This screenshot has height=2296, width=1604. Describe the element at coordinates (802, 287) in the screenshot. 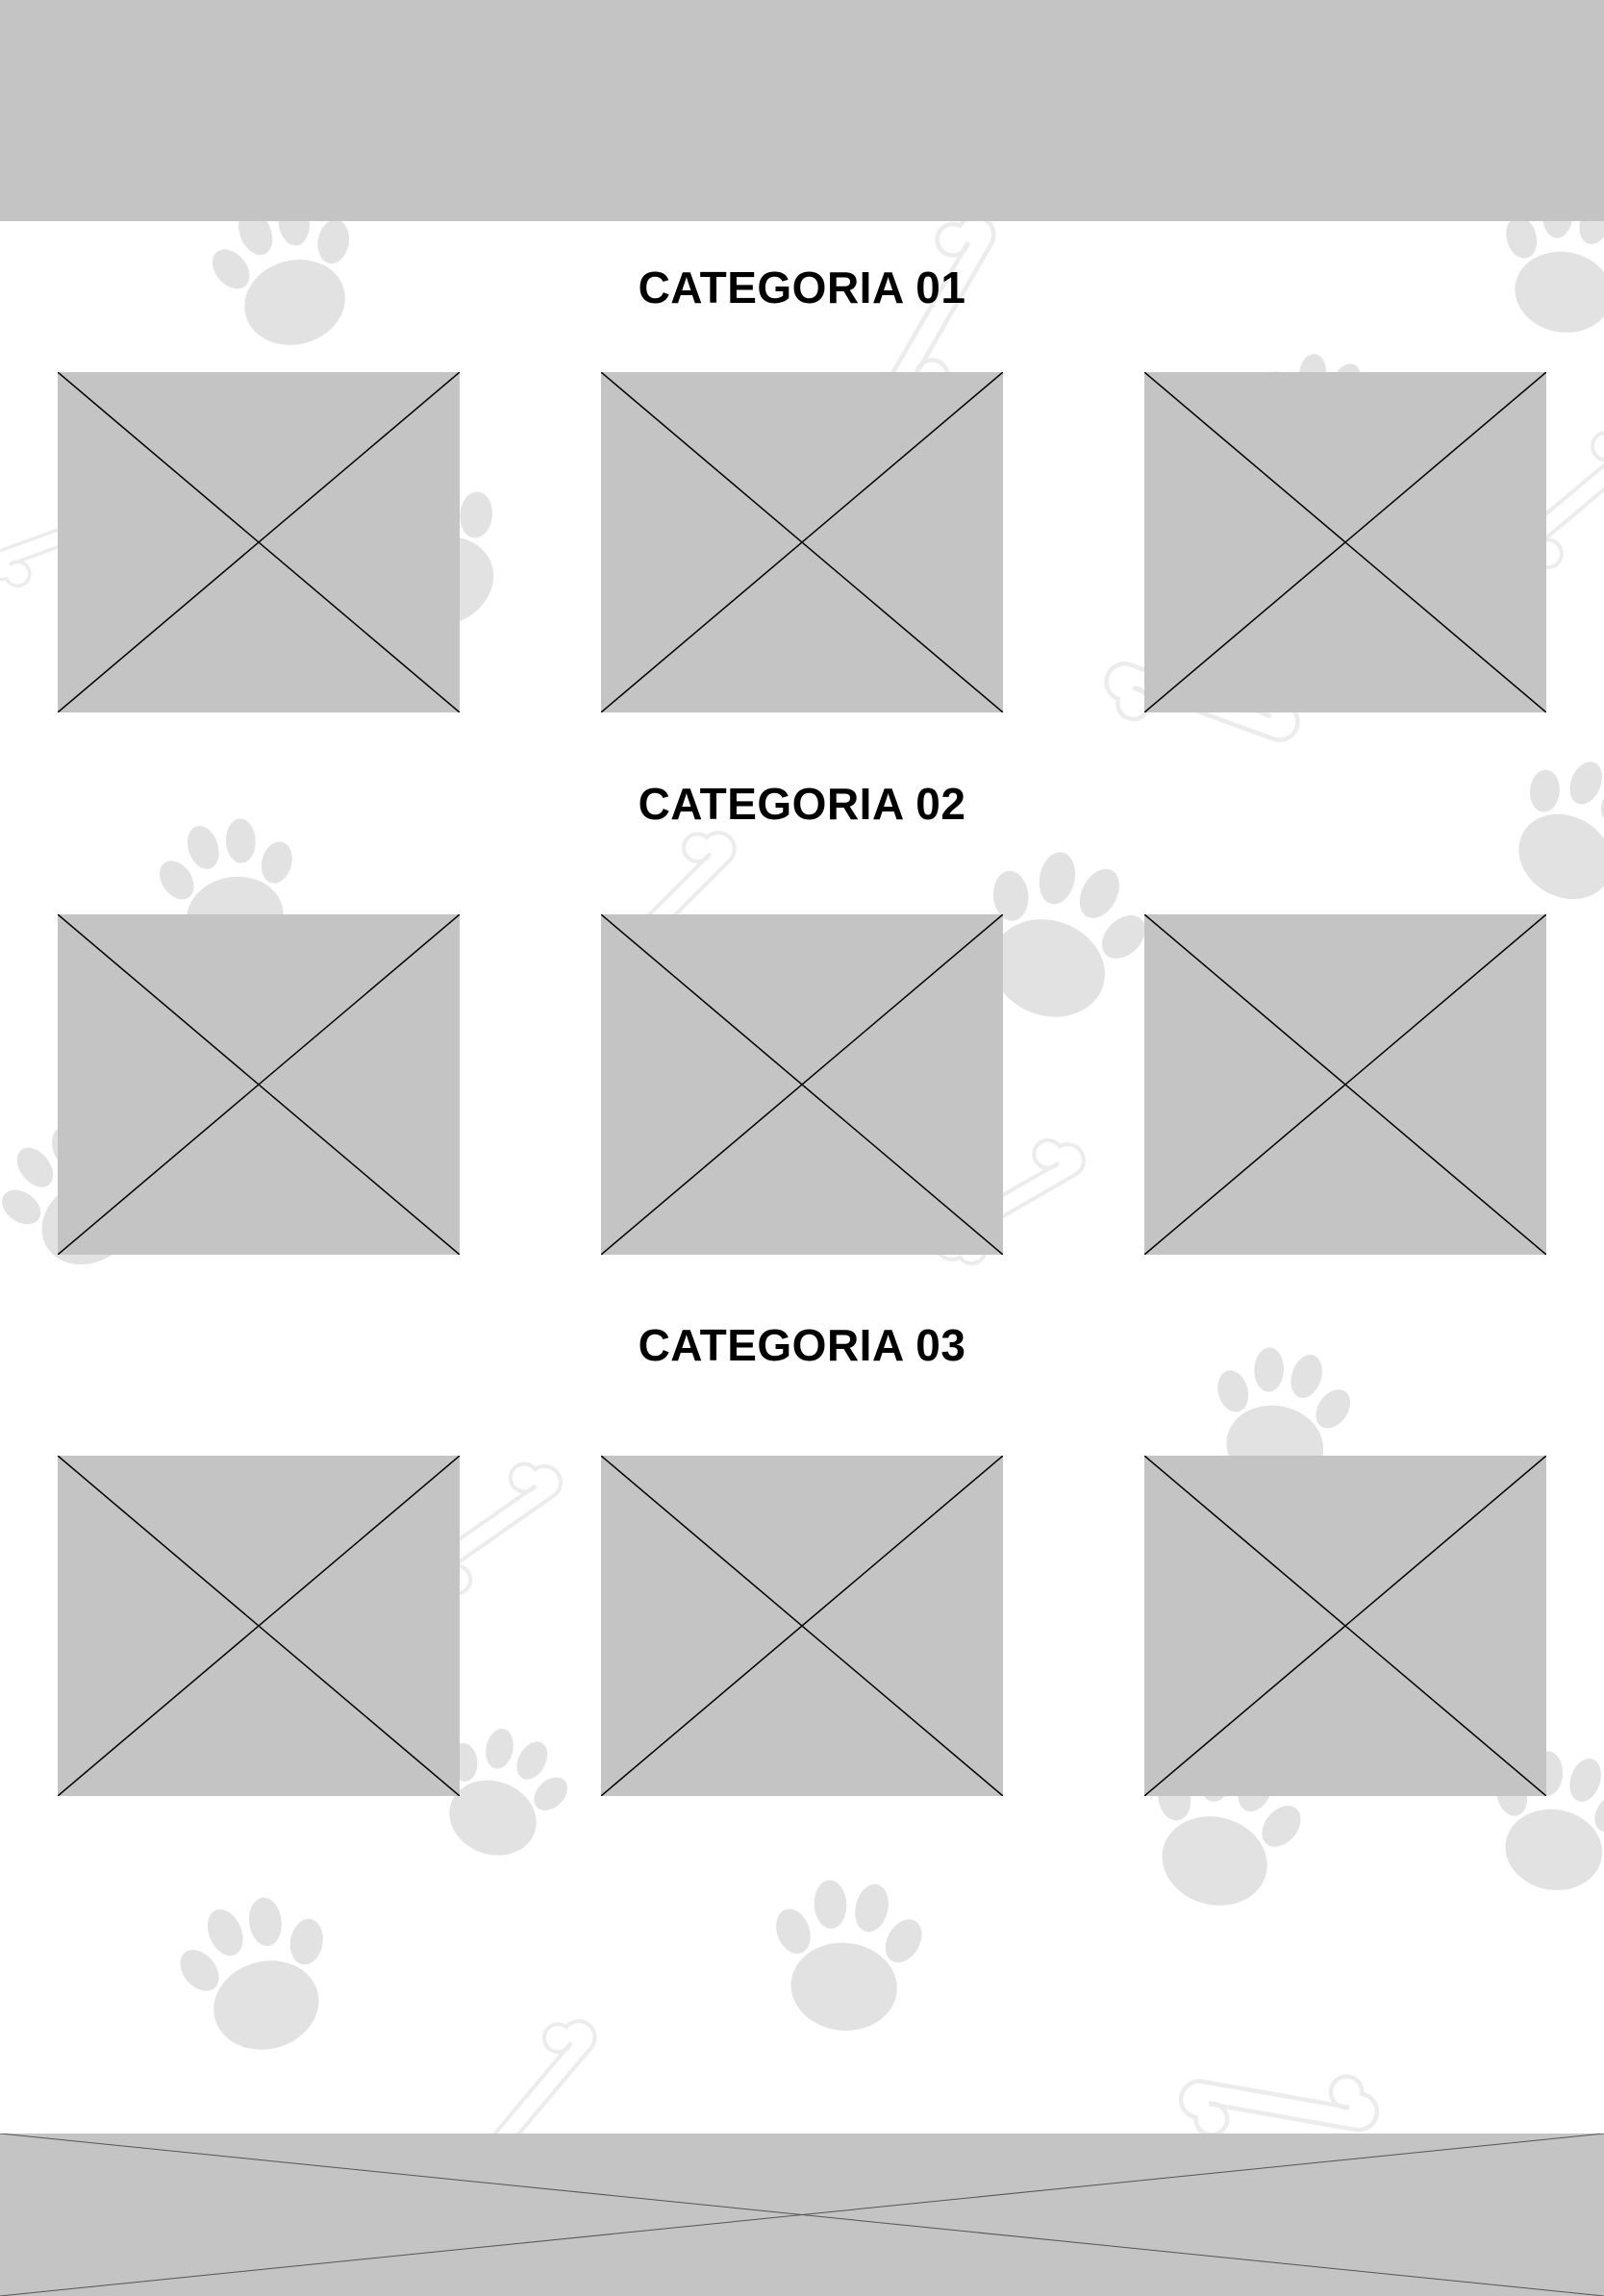

I see `category-title-01: CATEGORIA 01` at that location.